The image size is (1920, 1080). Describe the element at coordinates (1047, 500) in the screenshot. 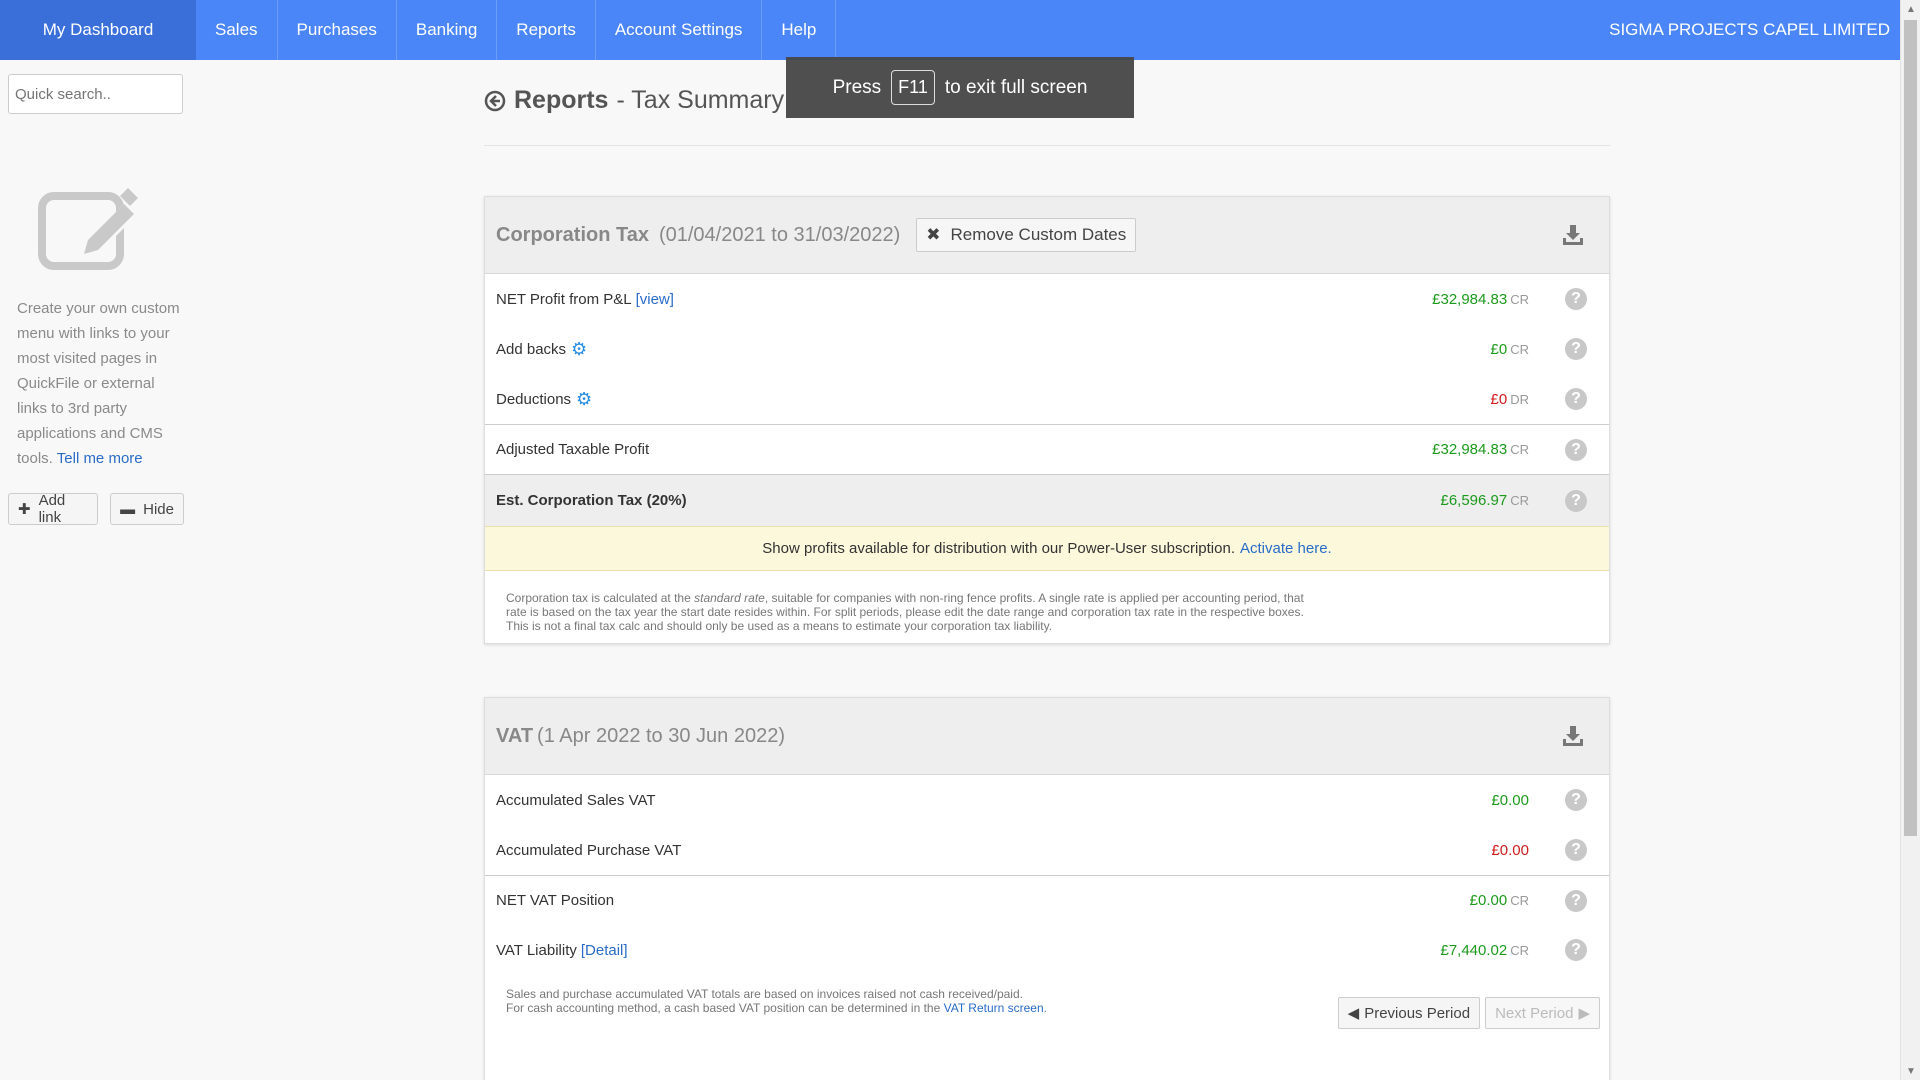

I see `est-corporation-tax-row: Est. Corporation Tax (20%) £6,596.97 CR ?` at that location.